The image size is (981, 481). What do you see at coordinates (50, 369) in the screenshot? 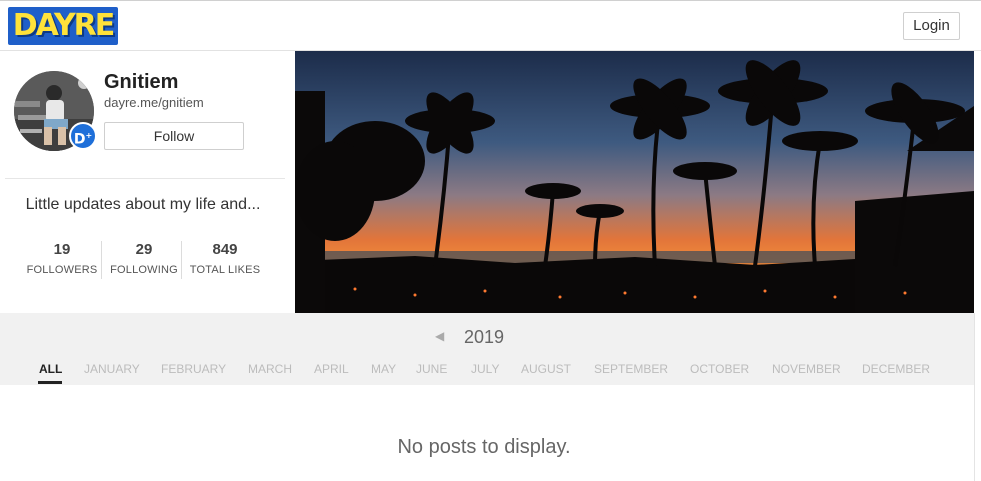
I see `month-tab-all: ALL` at bounding box center [50, 369].